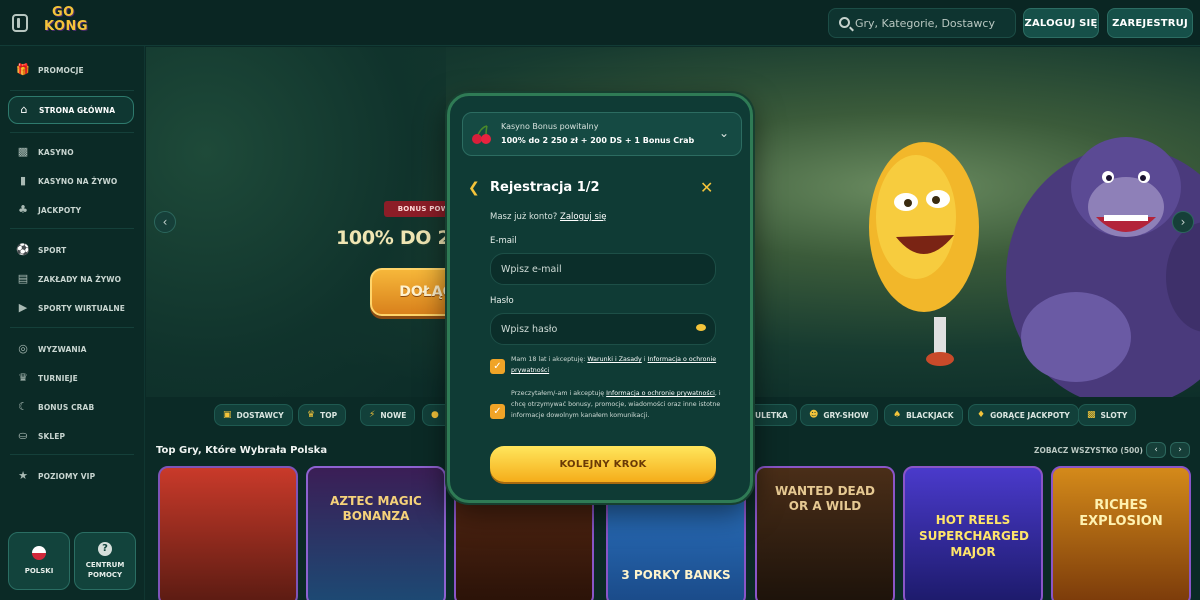 The image size is (1200, 600). I want to click on home-icon: ⌂, so click(24, 109).